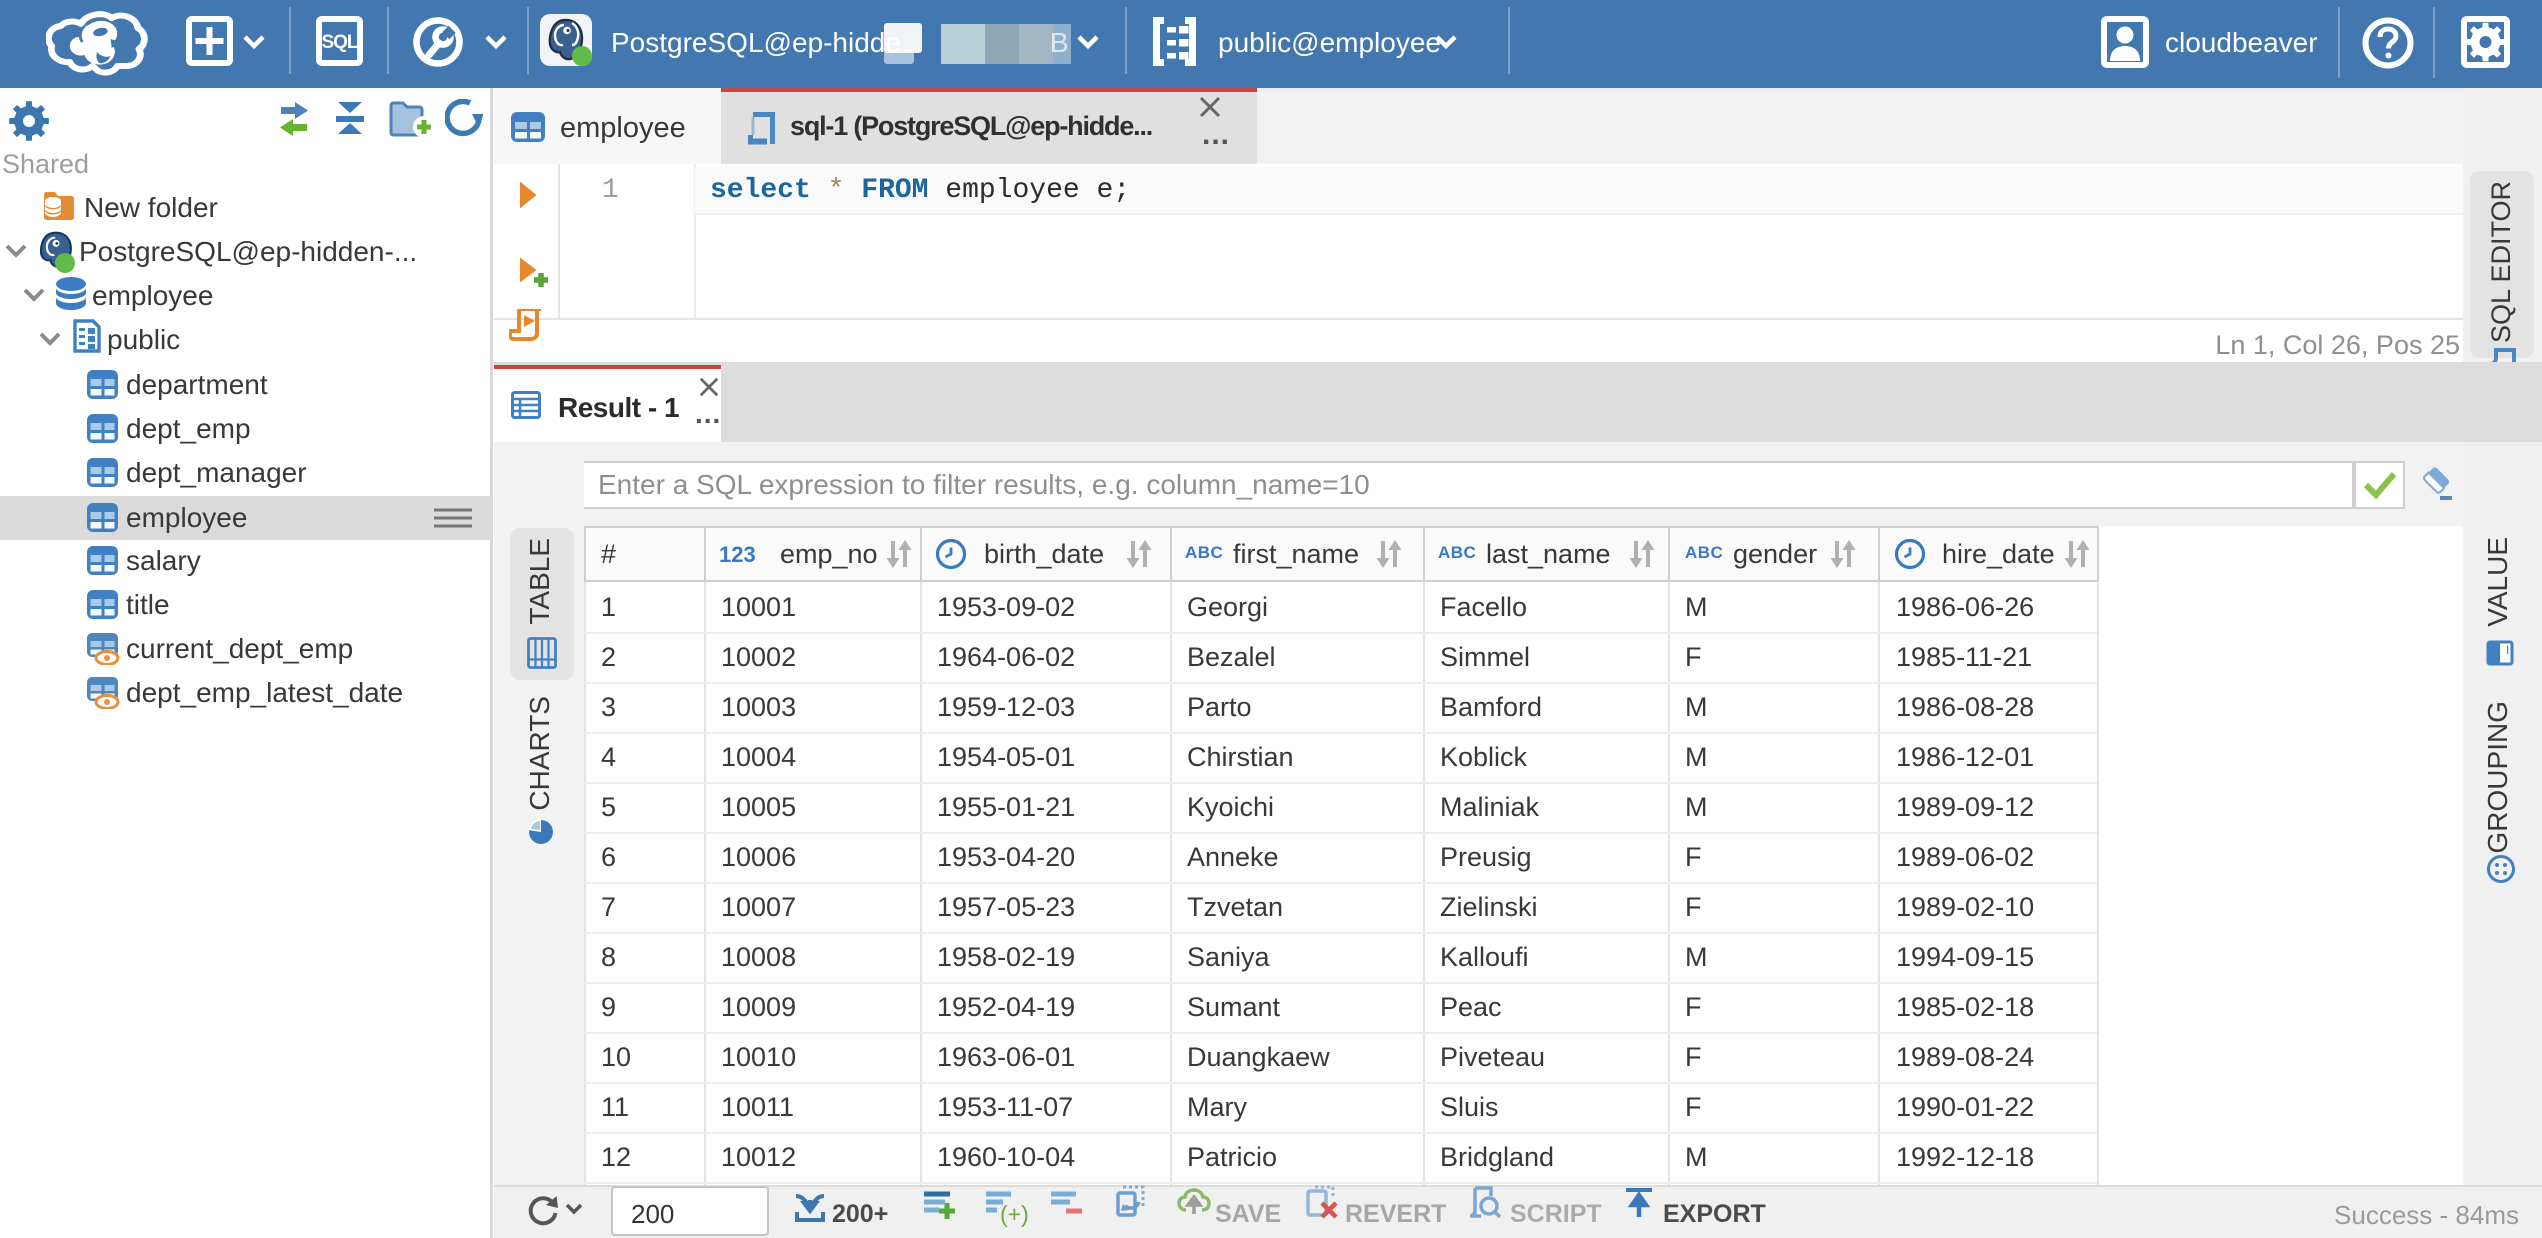 The height and width of the screenshot is (1238, 2542). What do you see at coordinates (2507, 650) in the screenshot?
I see `svg-text: I` at bounding box center [2507, 650].